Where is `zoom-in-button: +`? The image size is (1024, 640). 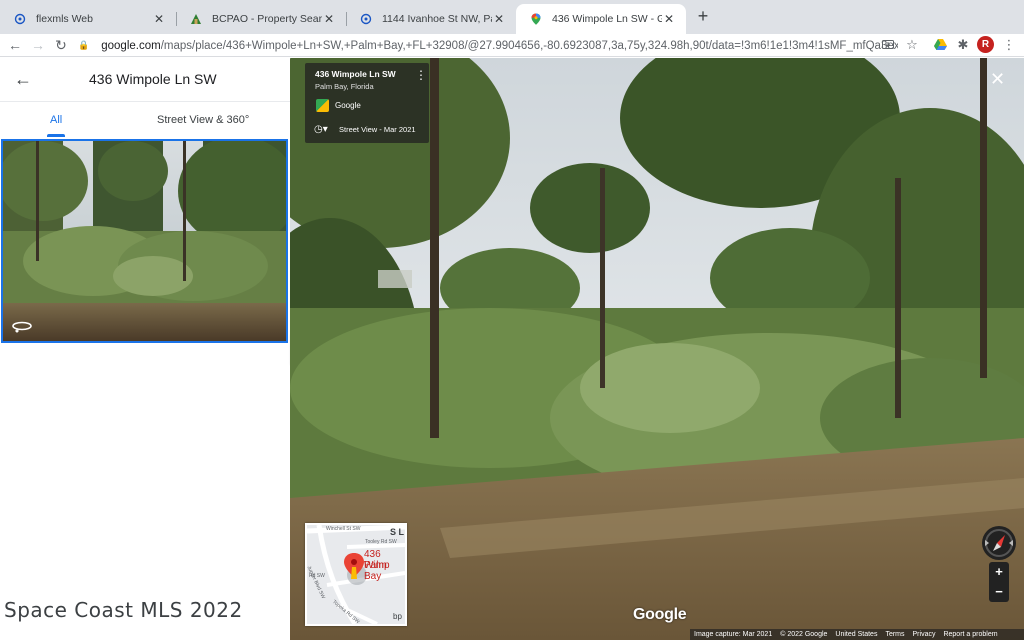 zoom-in-button: + is located at coordinates (999, 572).